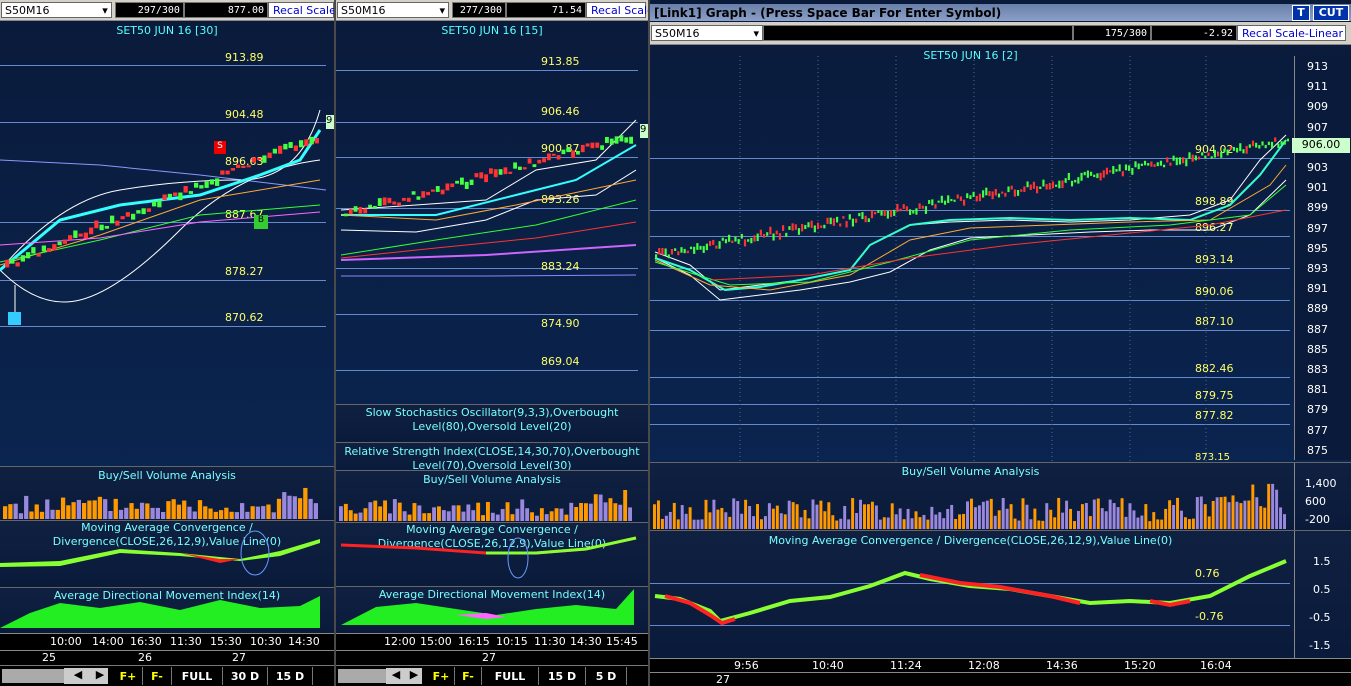  Describe the element at coordinates (1331, 12) in the screenshot. I see `cut-button: CUT` at that location.